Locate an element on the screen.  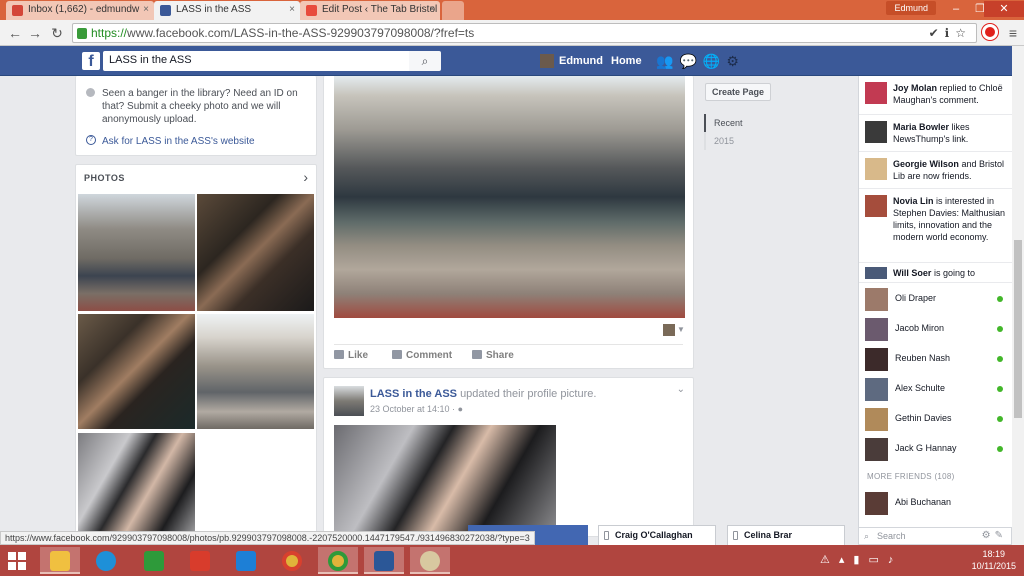
tab-facebook: LASS in the ASS × is located at coordinates (227, 10).